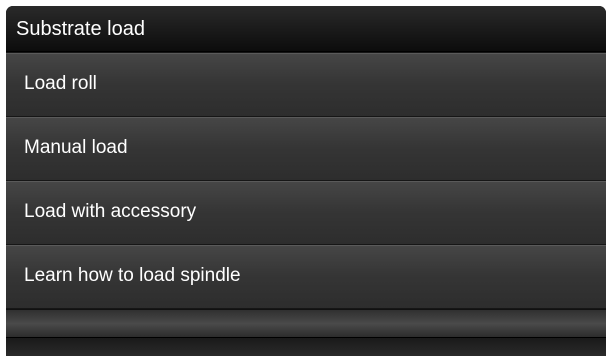 The width and height of the screenshot is (612, 356). Describe the element at coordinates (306, 29) in the screenshot. I see `title-bar: Substrate load` at that location.